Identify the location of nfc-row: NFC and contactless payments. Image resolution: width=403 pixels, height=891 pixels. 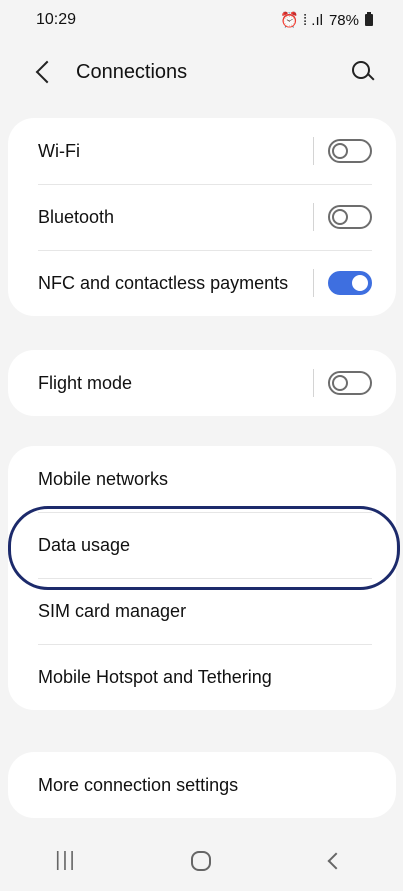
(202, 283).